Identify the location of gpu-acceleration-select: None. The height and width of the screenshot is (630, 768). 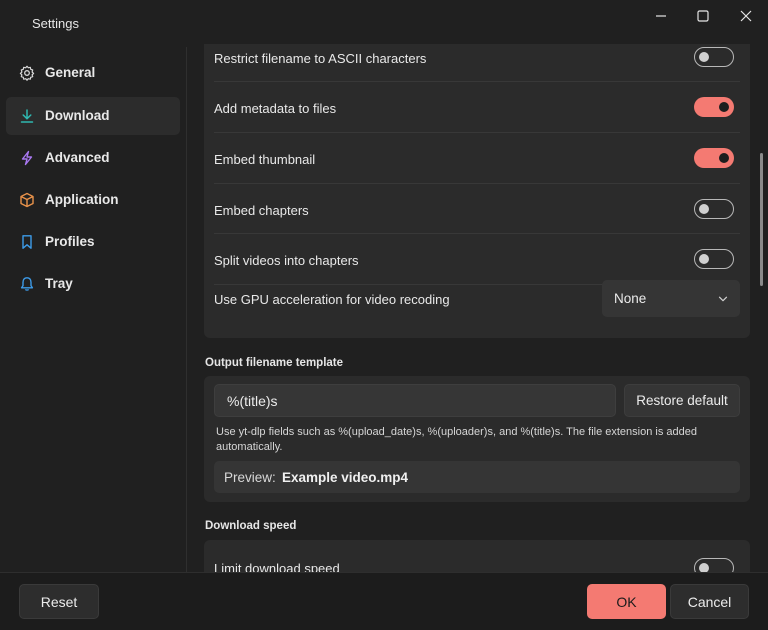
(671, 298).